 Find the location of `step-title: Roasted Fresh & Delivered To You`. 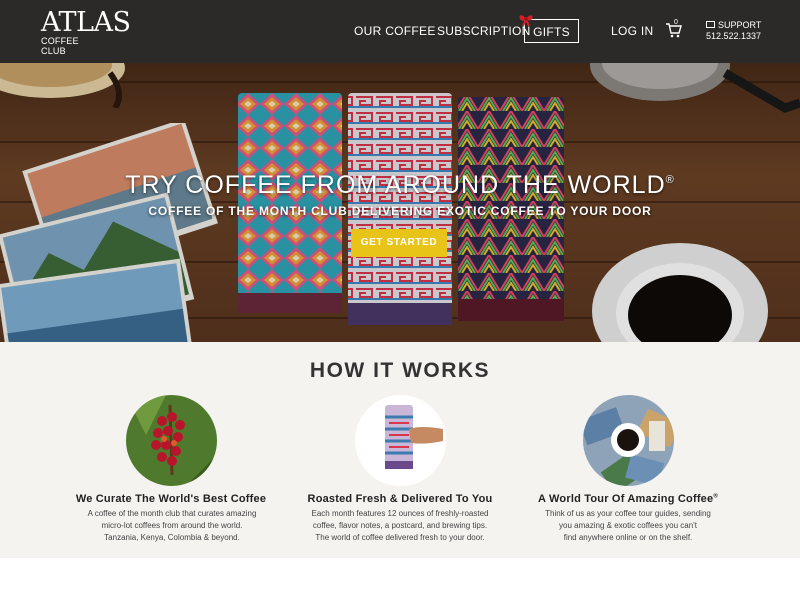

step-title: Roasted Fresh & Delivered To You is located at coordinates (400, 499).